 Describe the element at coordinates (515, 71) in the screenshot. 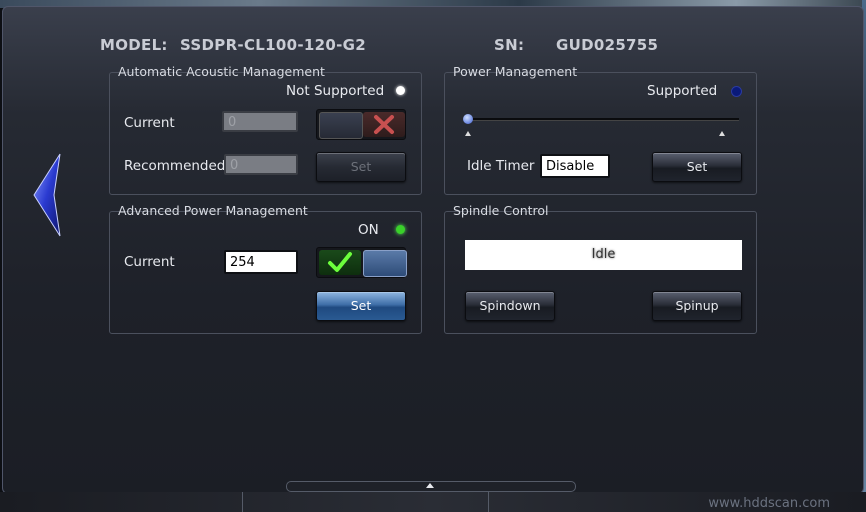

I see `power-title: Power Management` at that location.